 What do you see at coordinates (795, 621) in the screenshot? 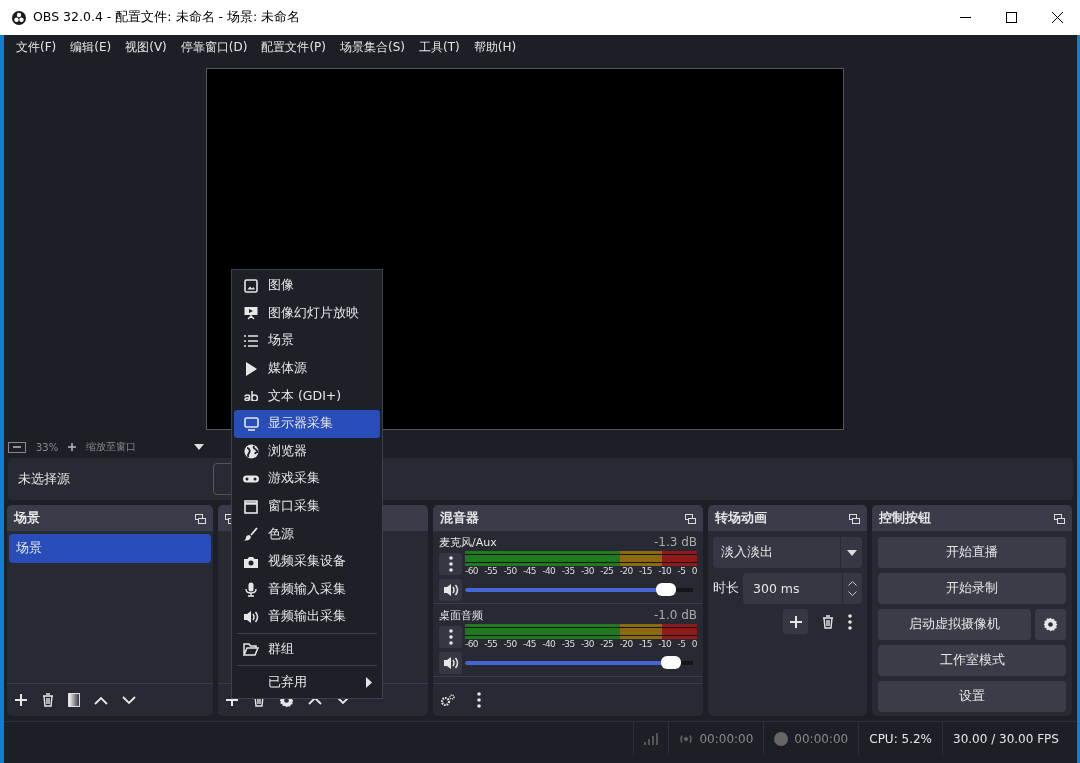
I see `add-transition-button` at bounding box center [795, 621].